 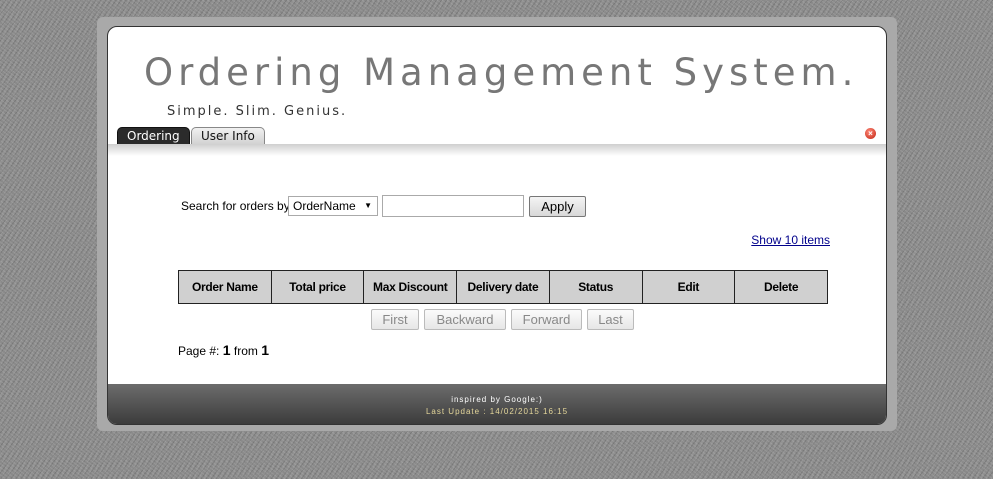 What do you see at coordinates (501, 72) in the screenshot?
I see `app-title: Ordering Management System.` at bounding box center [501, 72].